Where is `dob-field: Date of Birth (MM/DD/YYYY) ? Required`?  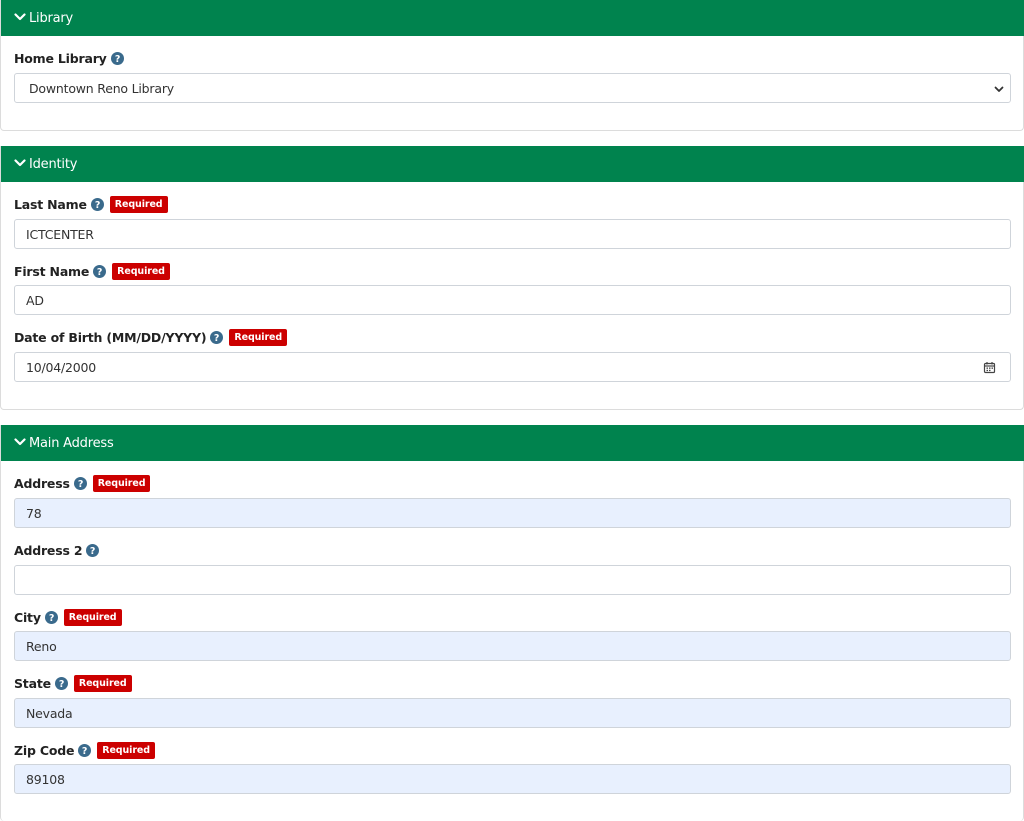 dob-field: Date of Birth (MM/DD/YYYY) ? Required is located at coordinates (512, 337).